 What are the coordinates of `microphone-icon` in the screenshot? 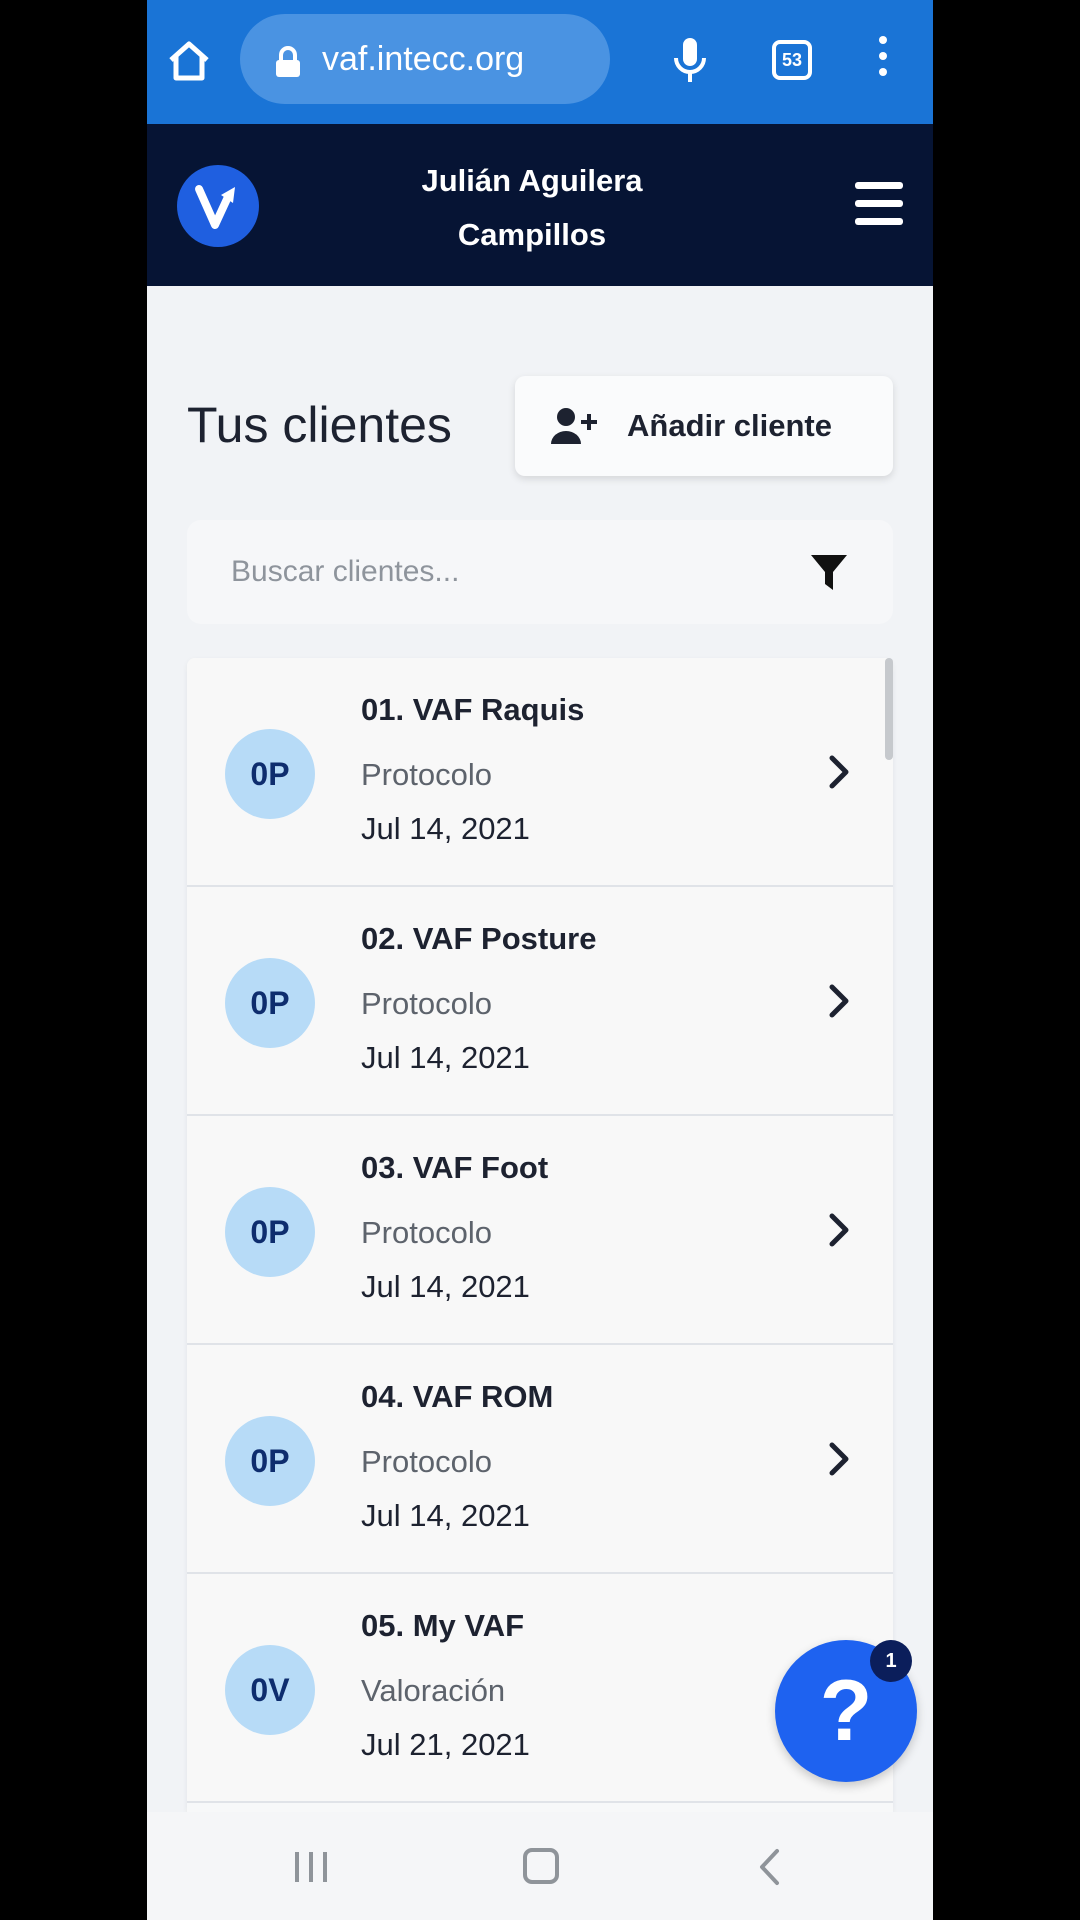 It's located at (690, 60).